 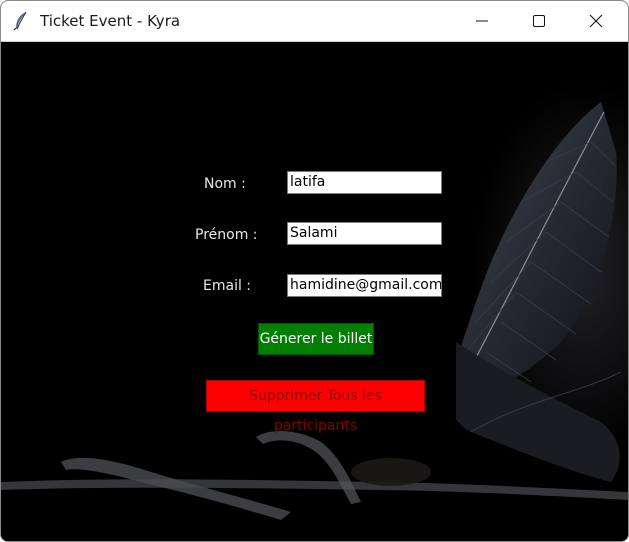 I want to click on close-icon, so click(x=596, y=21).